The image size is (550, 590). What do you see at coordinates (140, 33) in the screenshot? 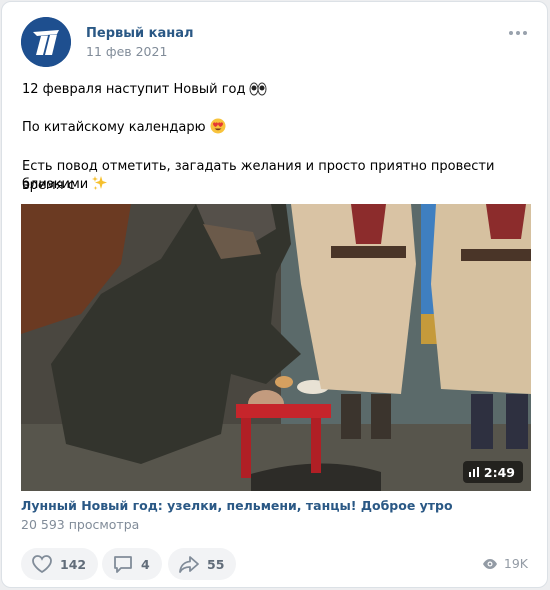
I see `author-name: Первый канал` at bounding box center [140, 33].